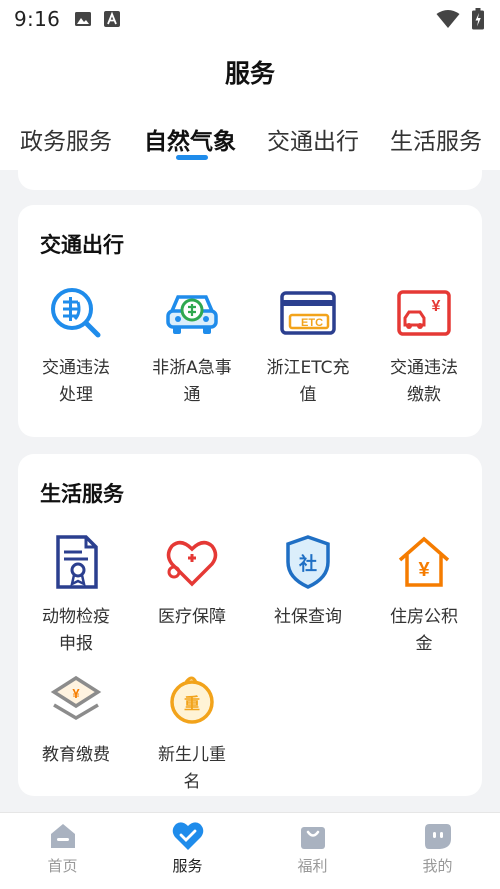  Describe the element at coordinates (192, 768) in the screenshot. I see `service-label: 新生儿重名` at that location.